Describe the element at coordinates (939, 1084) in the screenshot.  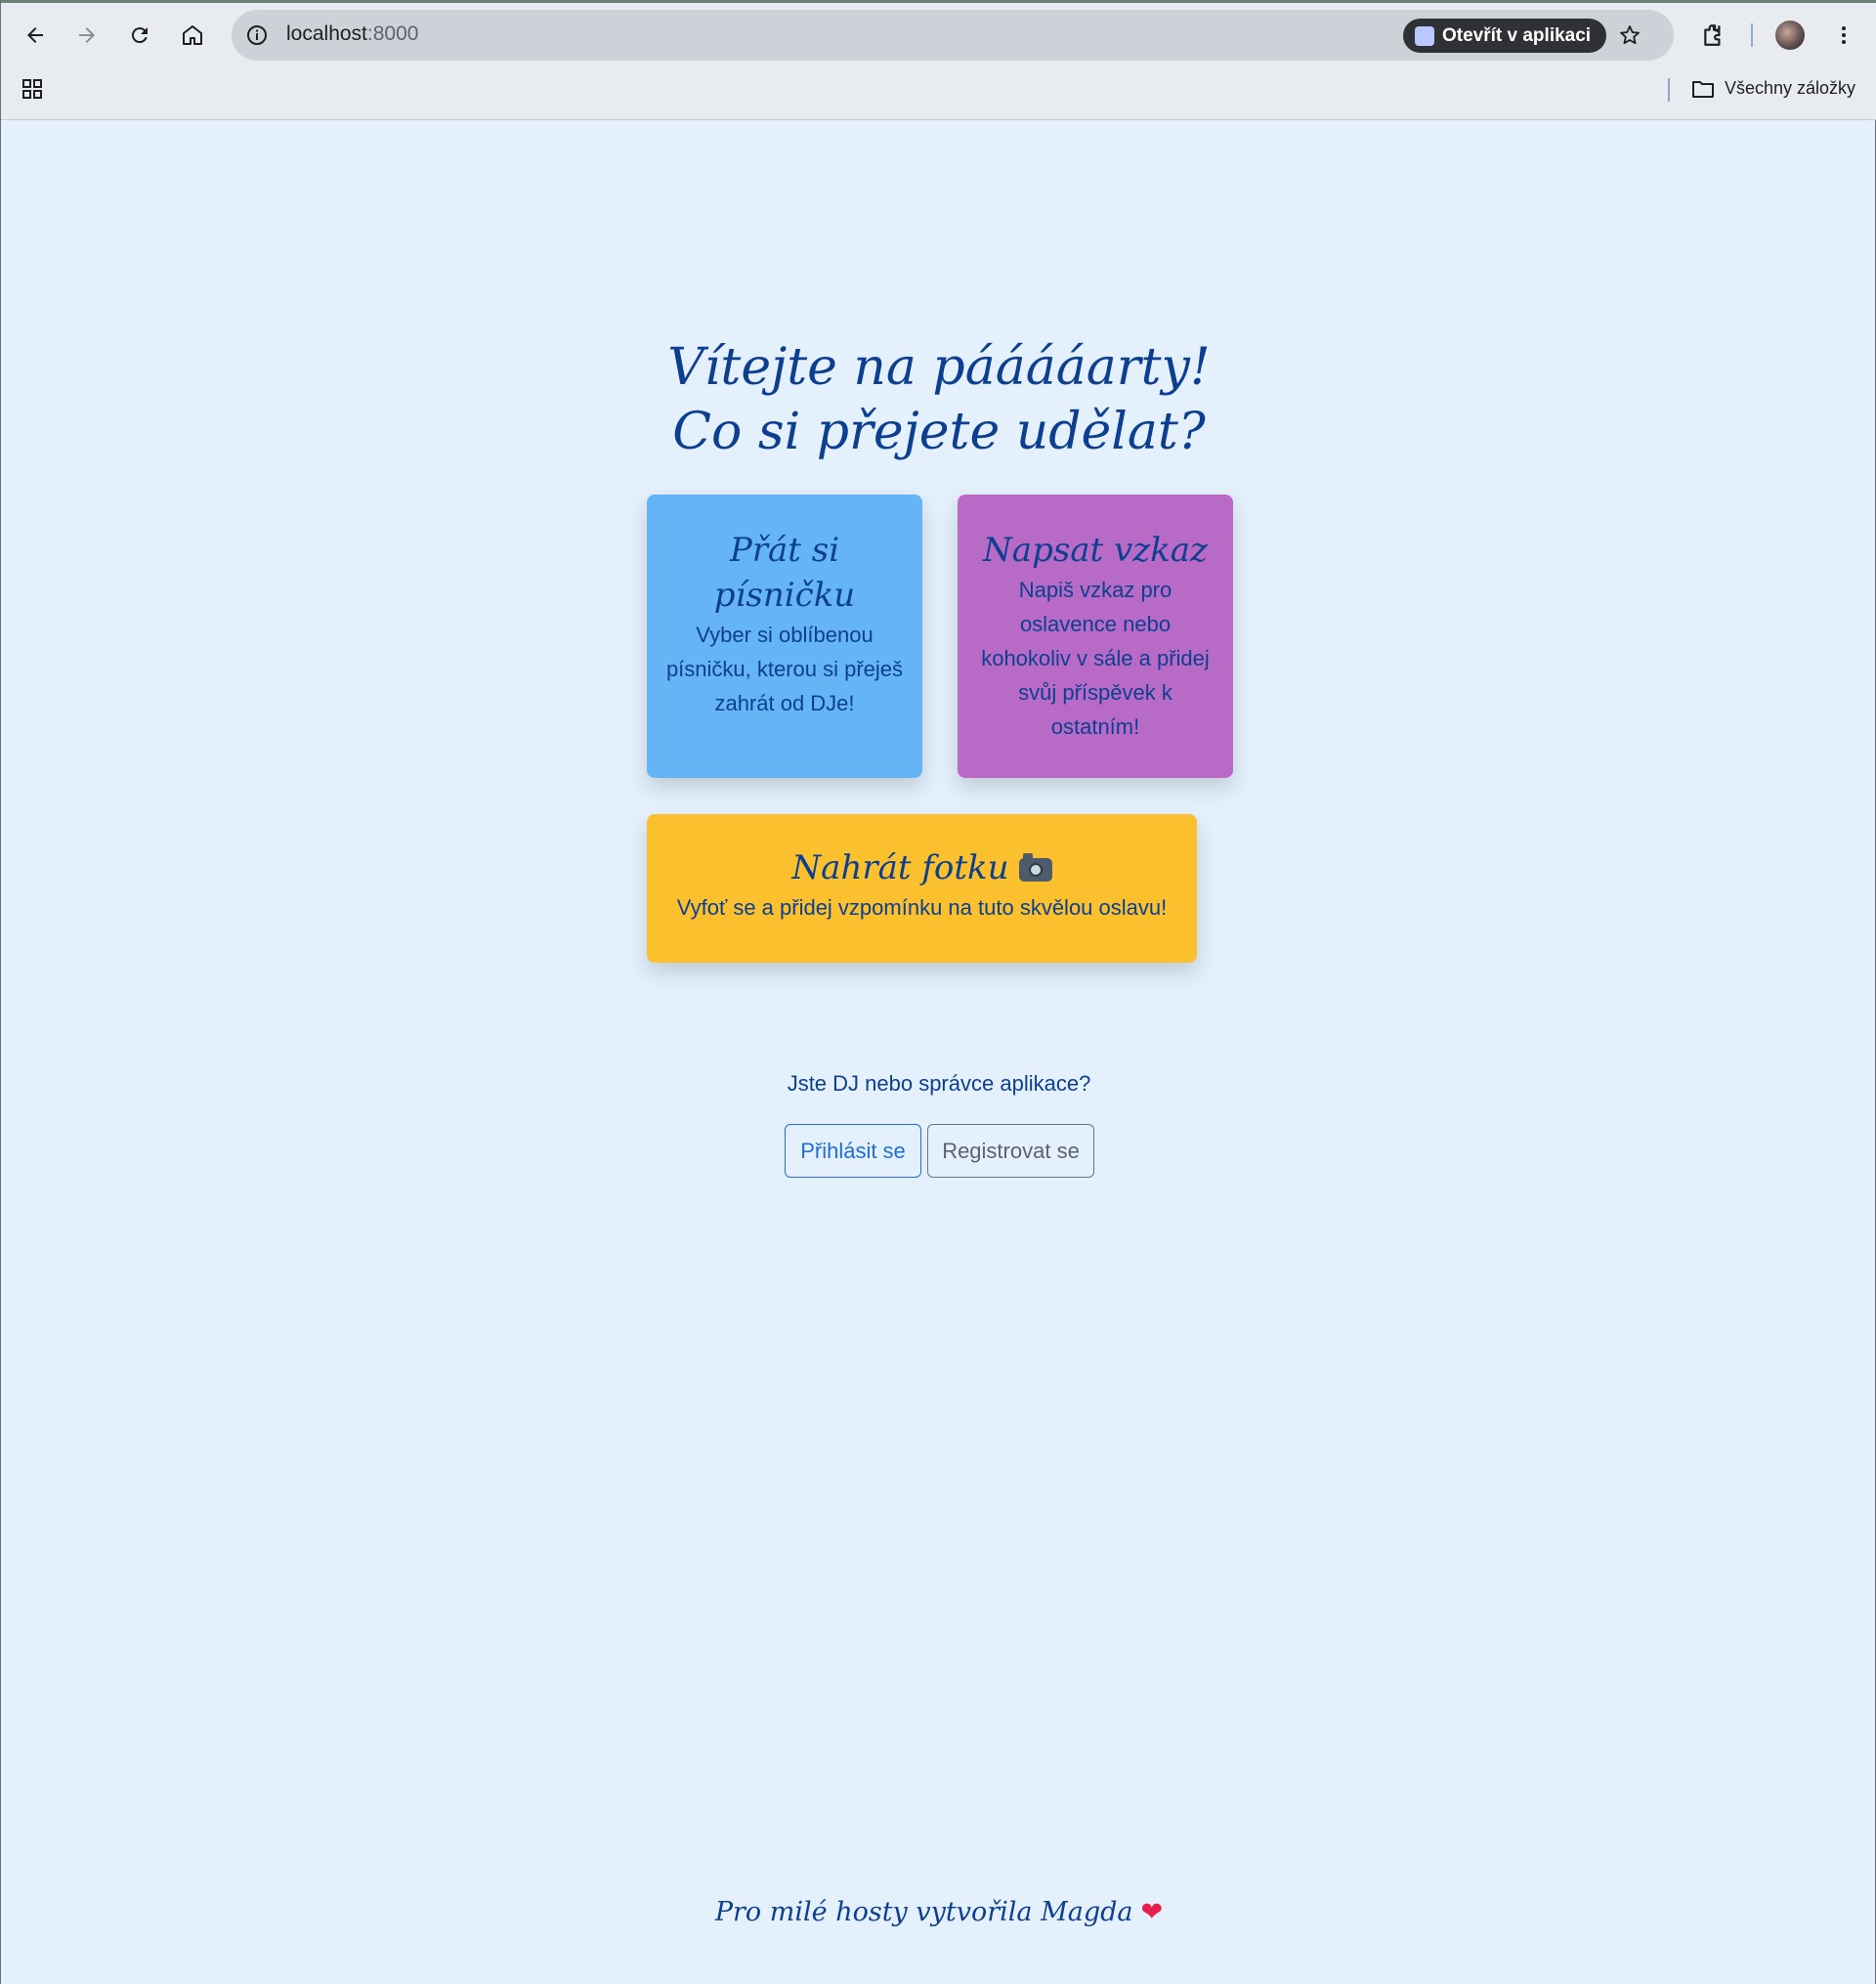
I see `dj-admin-prompt: Jste DJ nebo správce aplikace?` at that location.